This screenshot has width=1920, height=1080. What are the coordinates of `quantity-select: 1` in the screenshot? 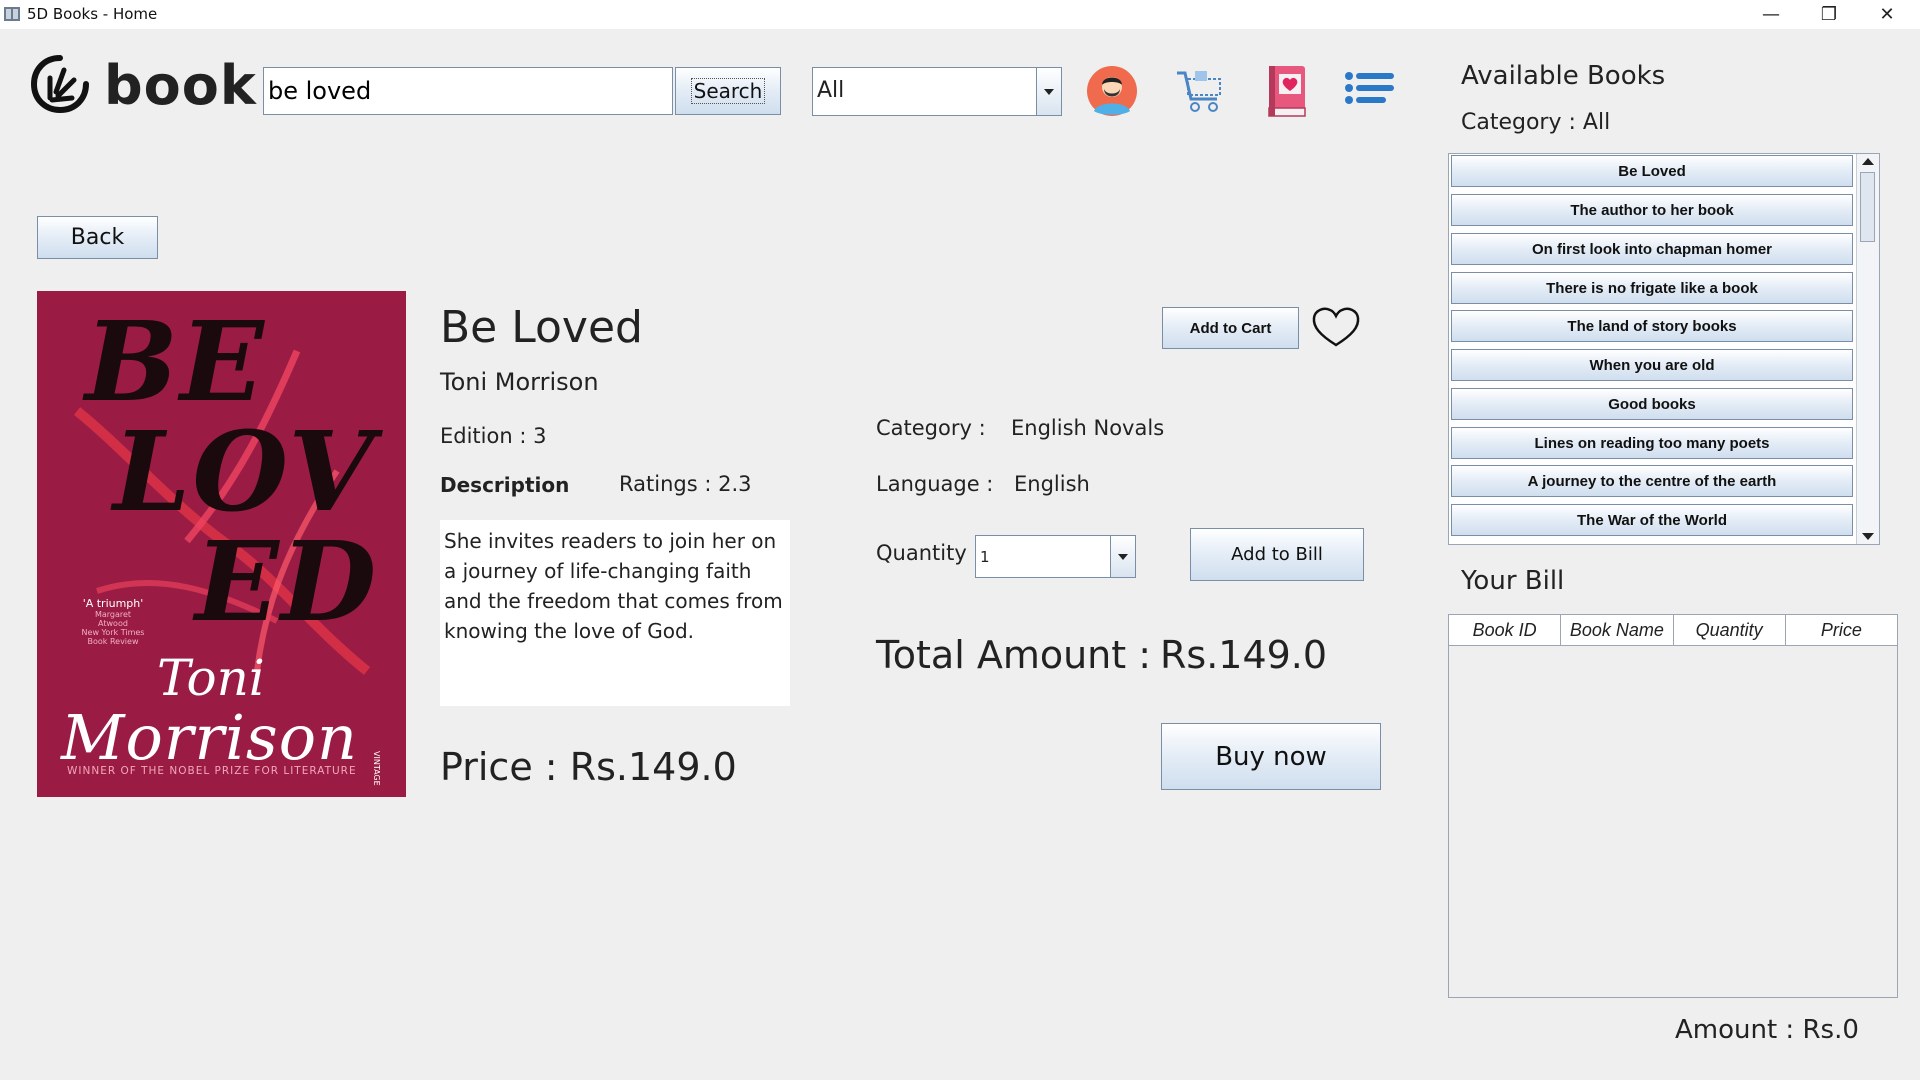 It's located at (1055, 556).